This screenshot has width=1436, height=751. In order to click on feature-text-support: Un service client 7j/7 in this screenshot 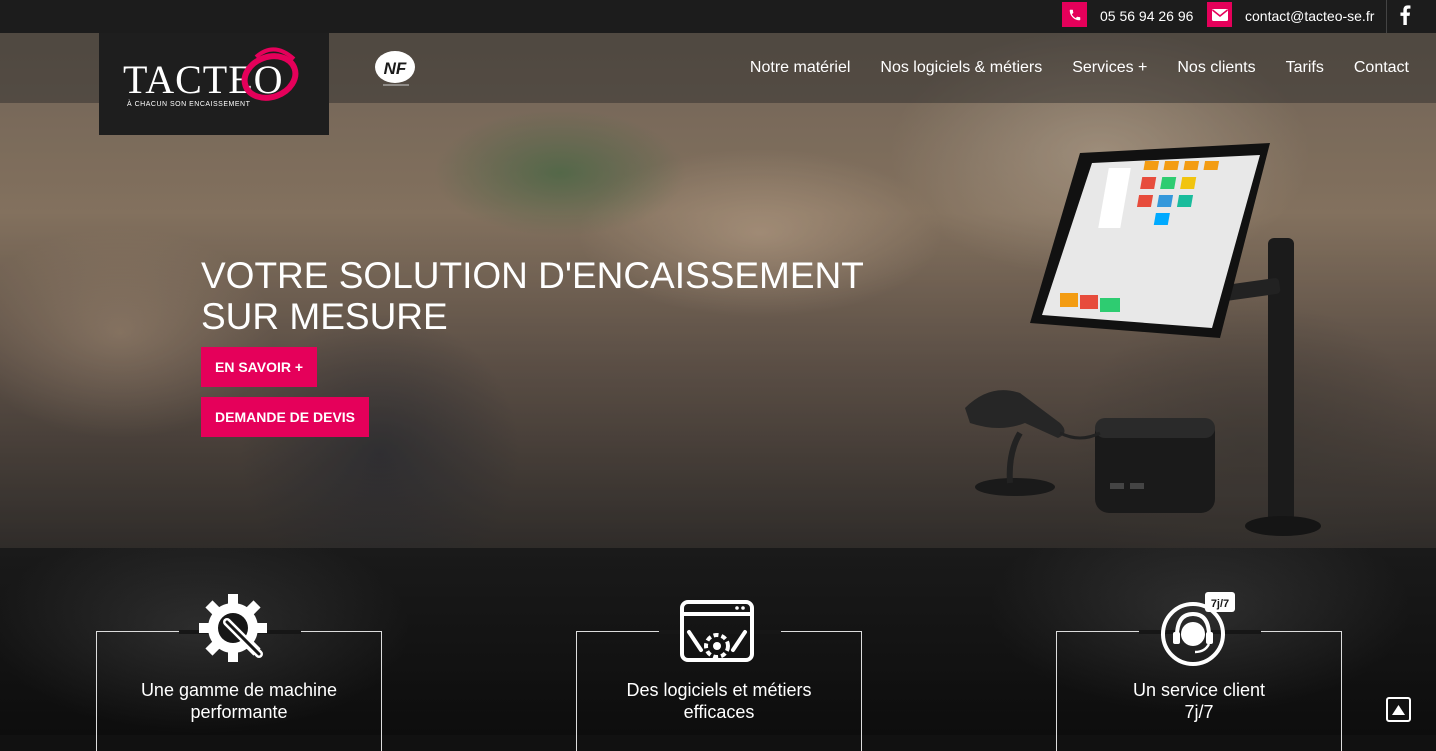, I will do `click(1199, 701)`.